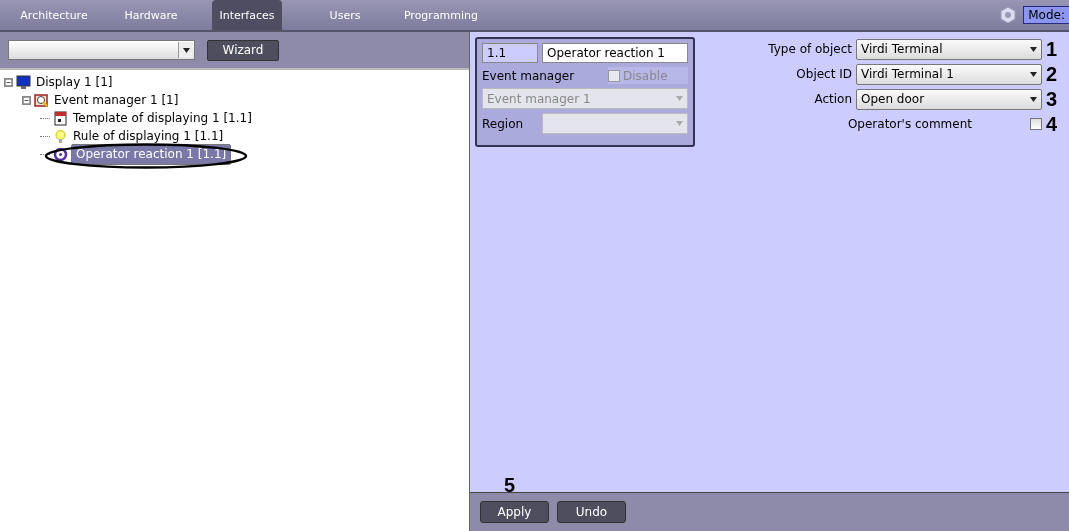 The width and height of the screenshot is (1069, 531). What do you see at coordinates (832, 99) in the screenshot?
I see `field-label: Action` at bounding box center [832, 99].